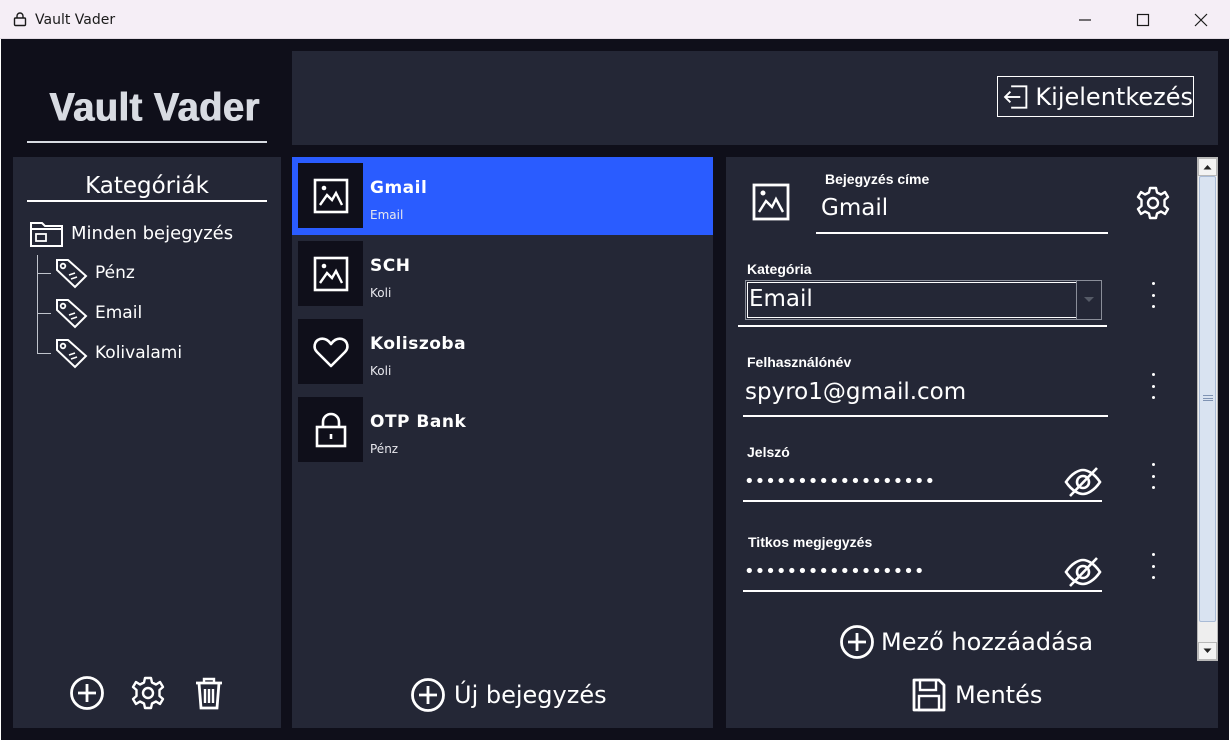  Describe the element at coordinates (922, 501) in the screenshot. I see `password-underline` at that location.